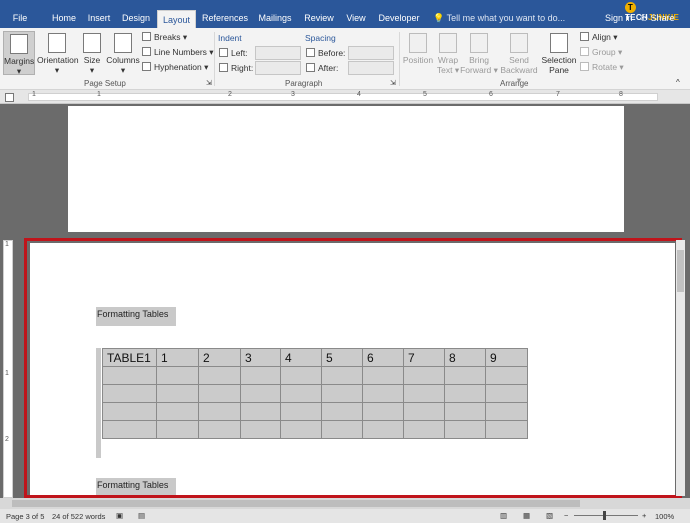 The image size is (690, 523). Describe the element at coordinates (448, 53) in the screenshot. I see `wrap-text-button: Wrap Text ▾` at that location.